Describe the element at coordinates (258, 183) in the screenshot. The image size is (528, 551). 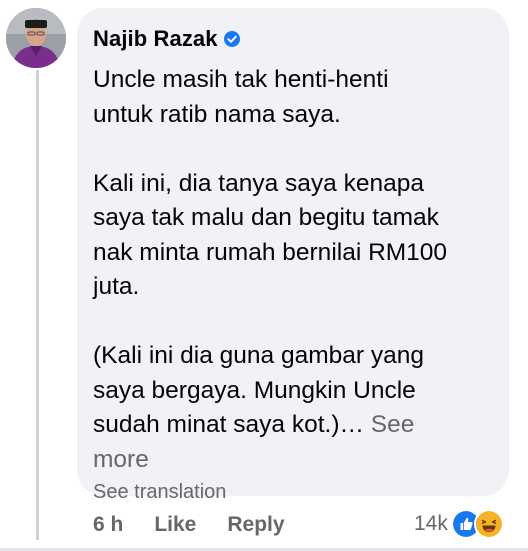
I see `text-line: Kali ini, dia tanya saya kenapa` at that location.